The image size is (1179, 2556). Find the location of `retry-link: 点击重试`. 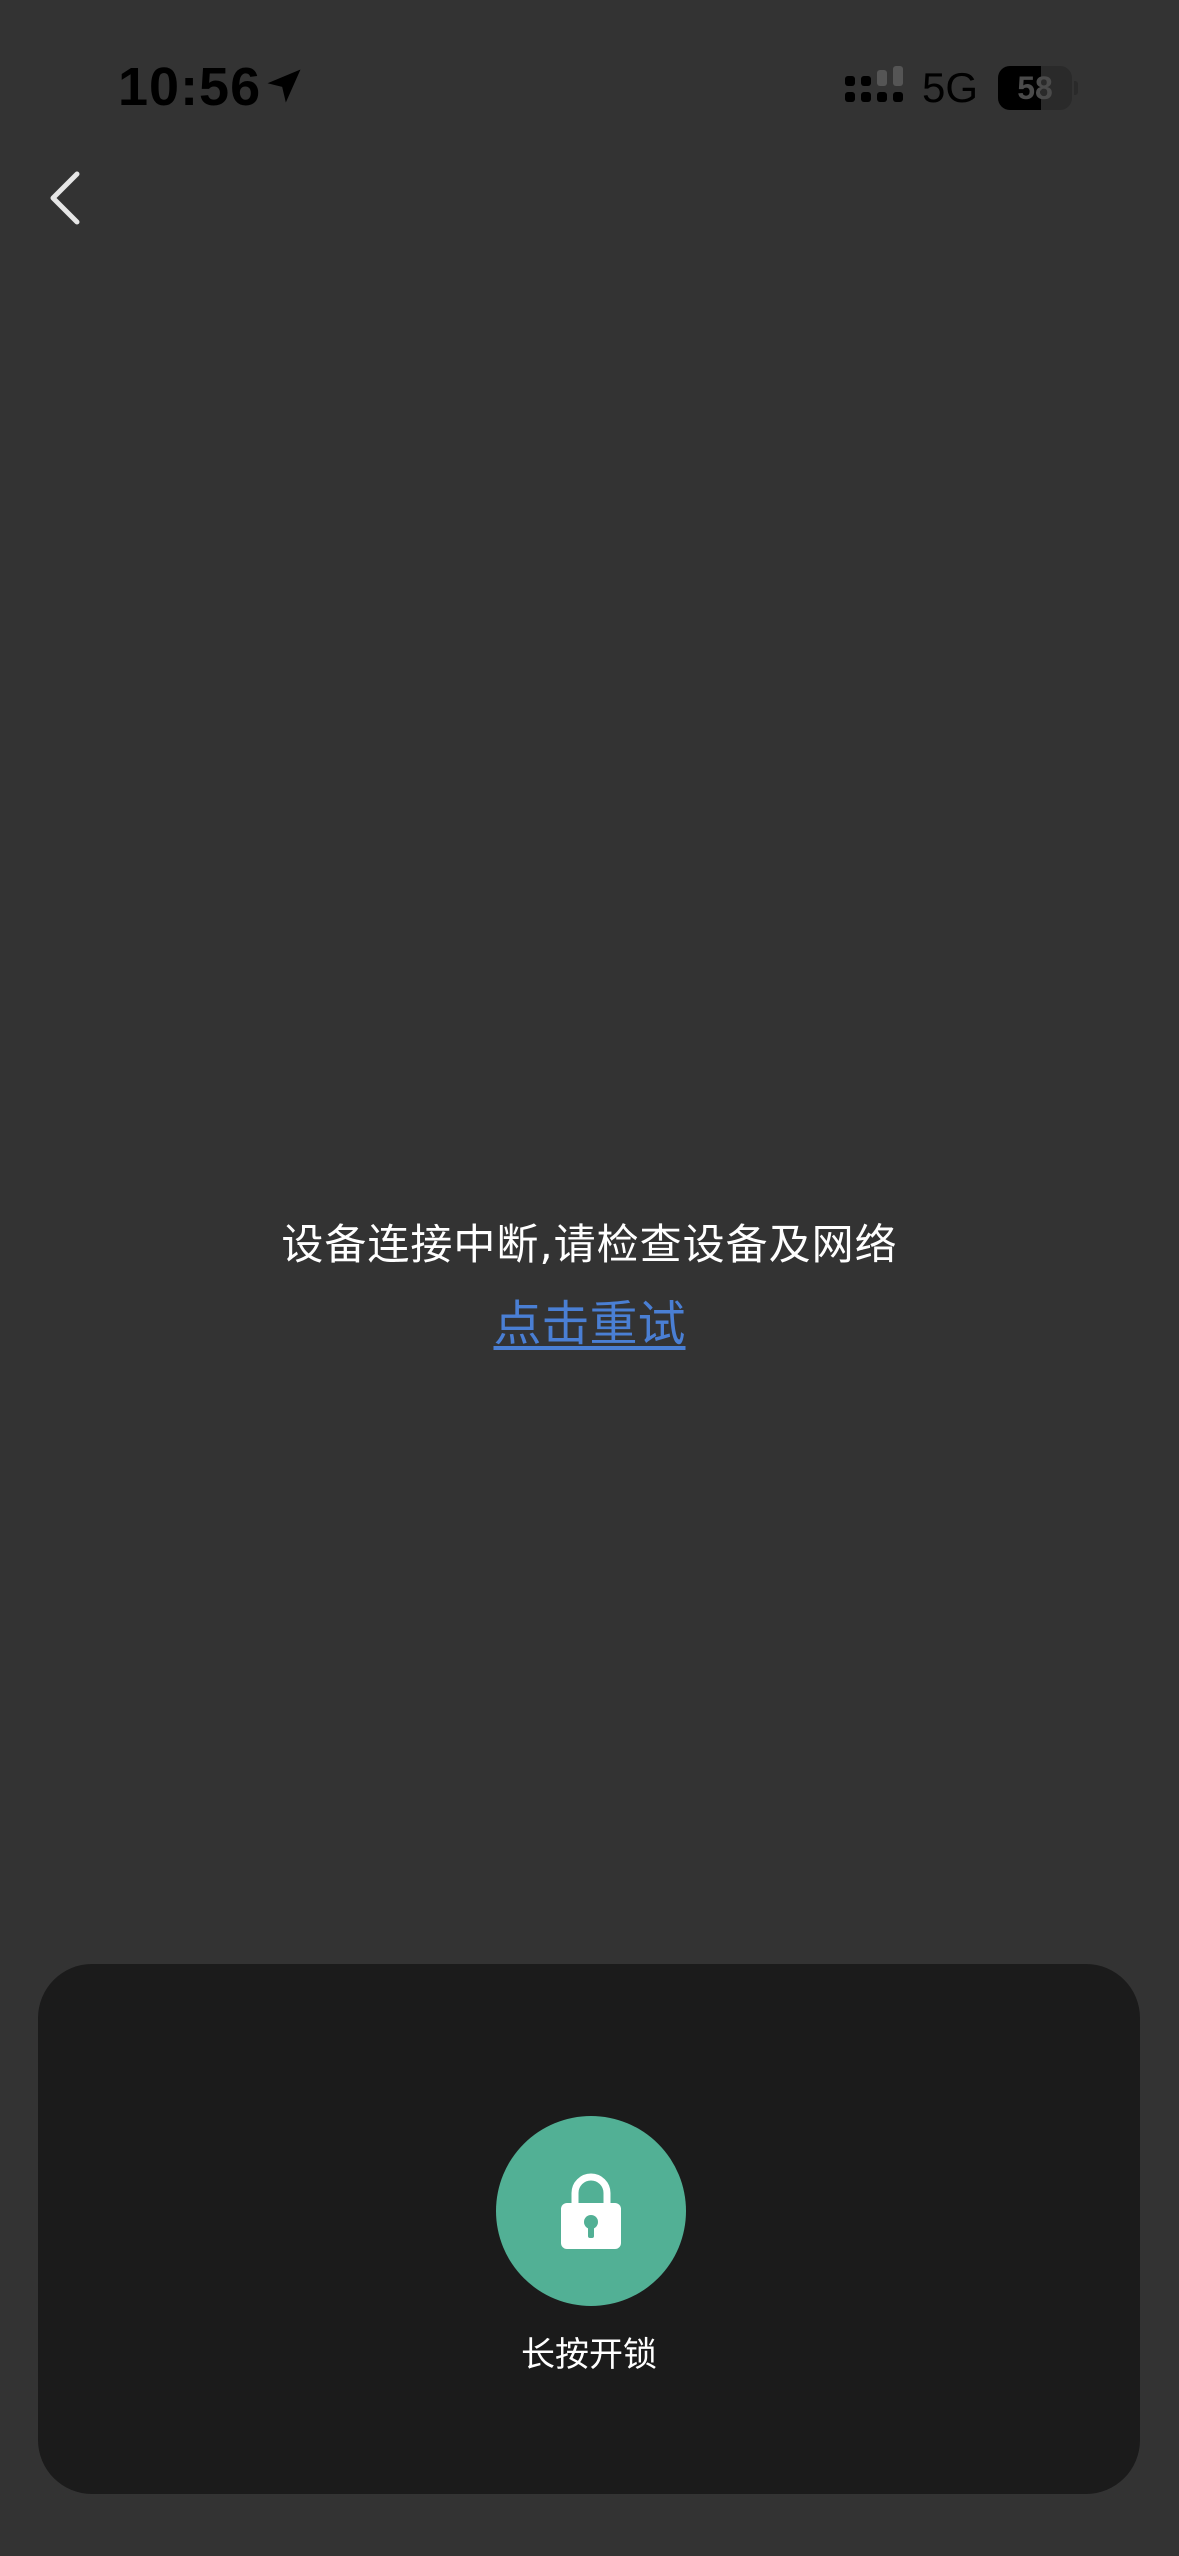

retry-link: 点击重试 is located at coordinates (589, 1324).